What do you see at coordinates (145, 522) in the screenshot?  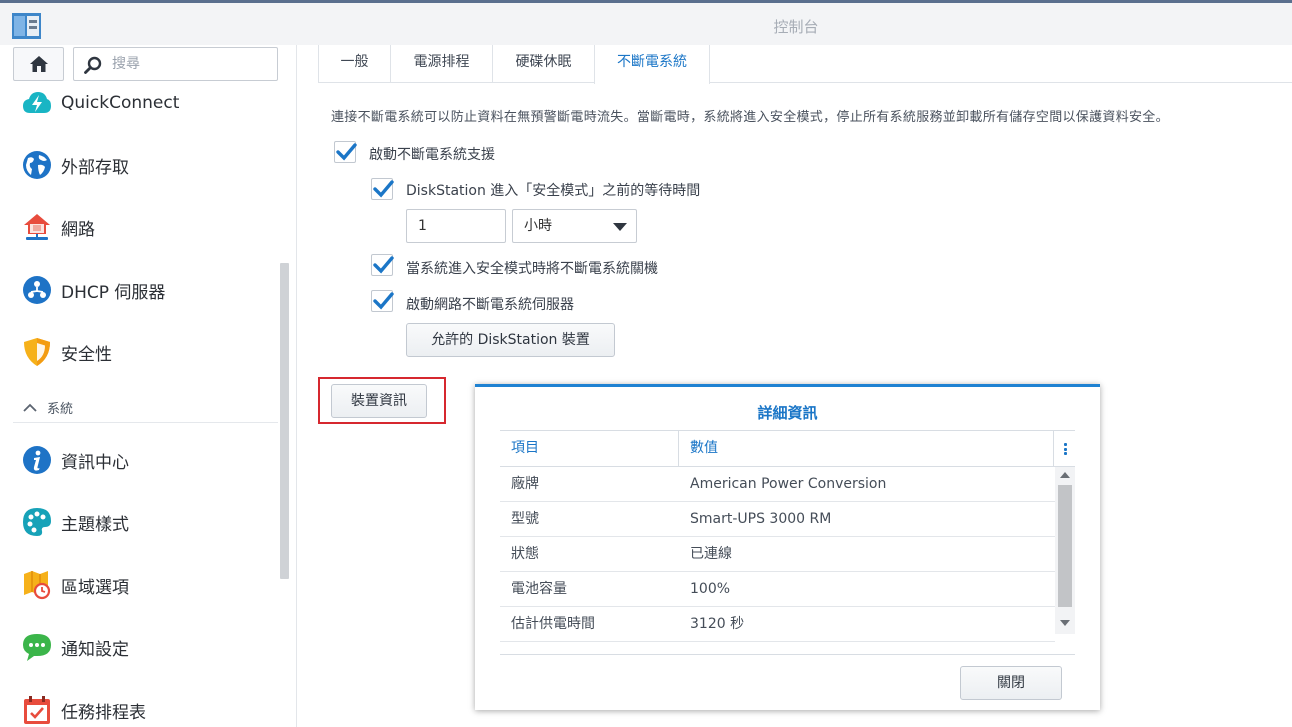 I see `sidebar-item-theme: 主題樣式` at bounding box center [145, 522].